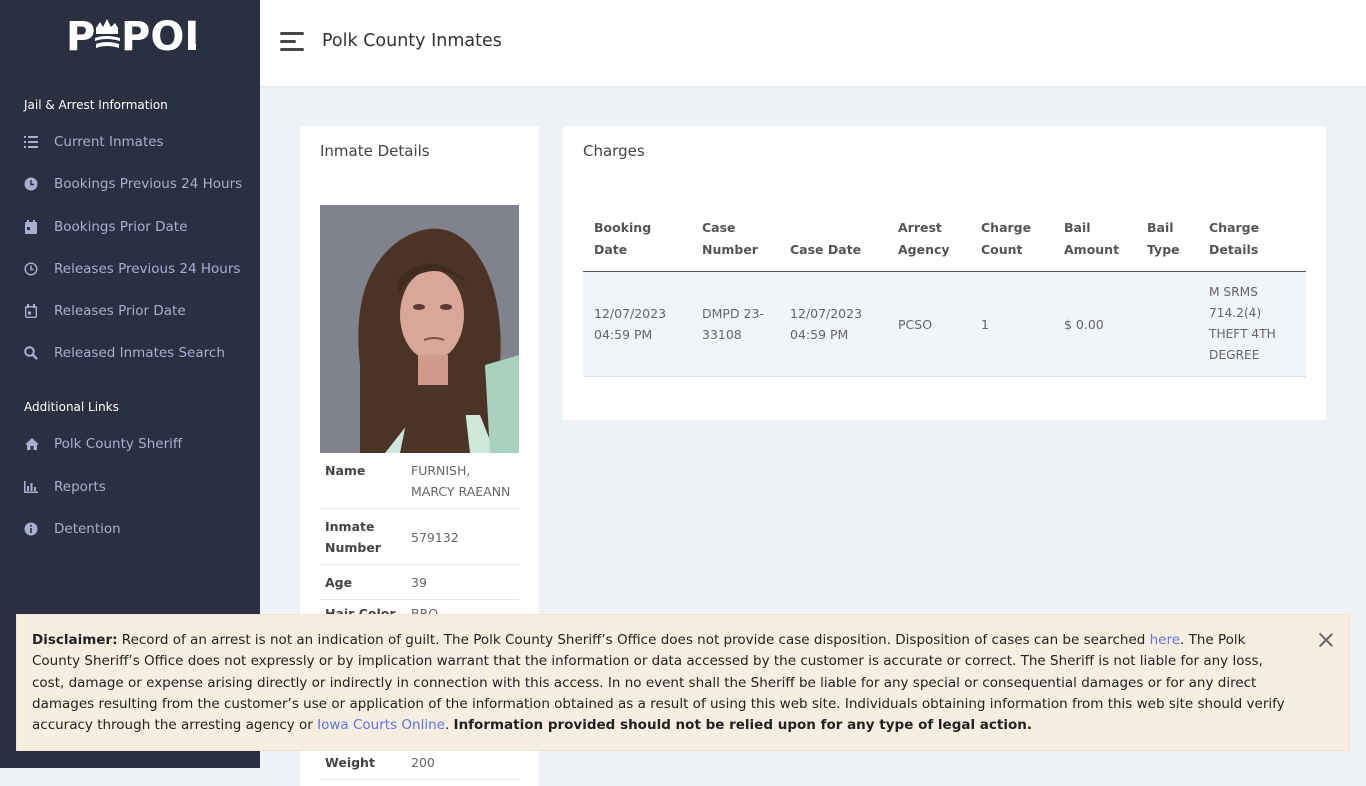  Describe the element at coordinates (87, 529) in the screenshot. I see `sidebar-item-label: Detention` at that location.